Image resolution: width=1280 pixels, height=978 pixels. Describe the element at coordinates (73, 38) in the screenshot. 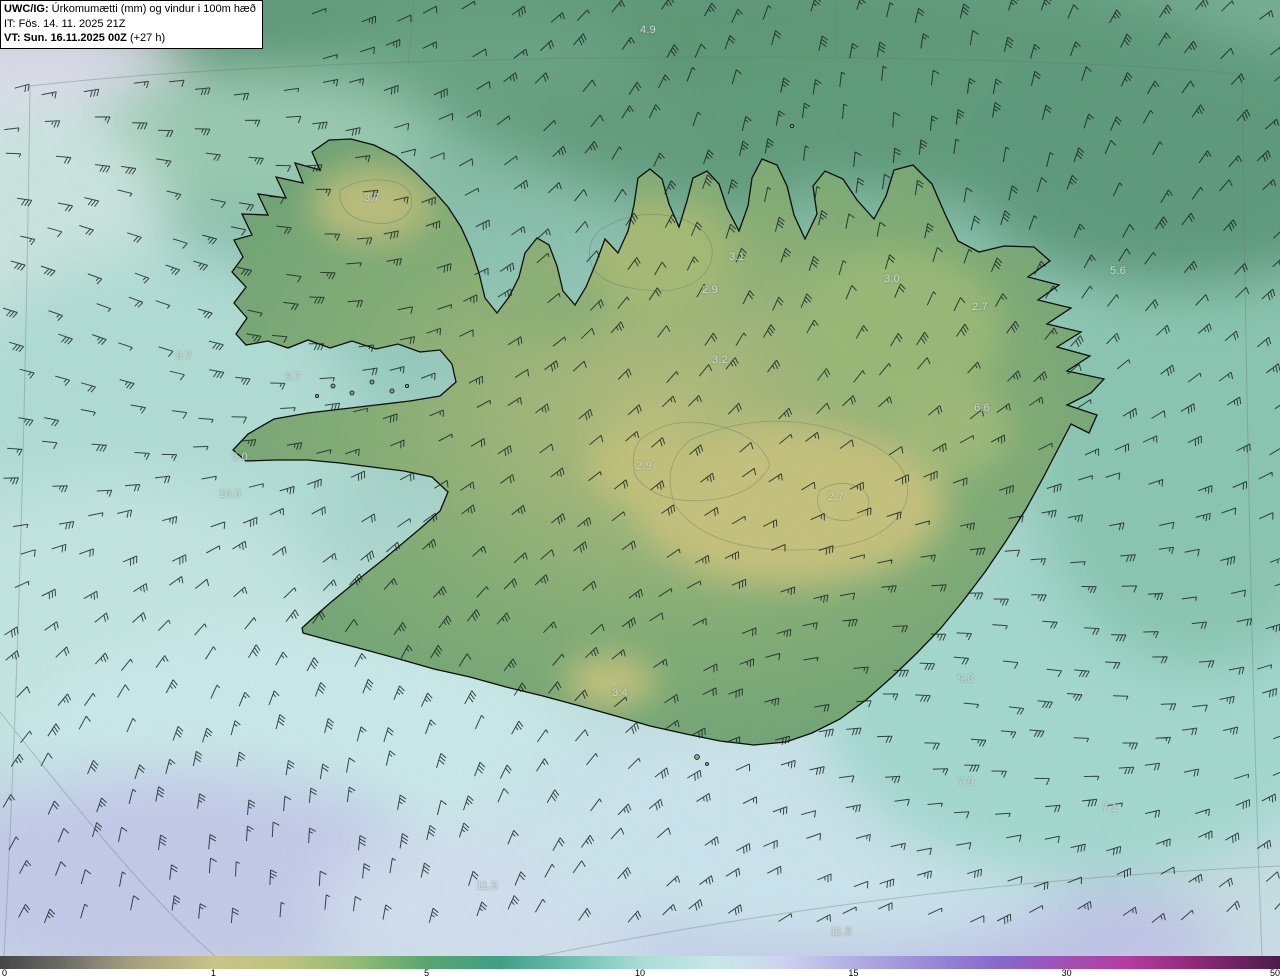

I see `valid-time-text: Sun. 16.11.2025 00Z` at that location.